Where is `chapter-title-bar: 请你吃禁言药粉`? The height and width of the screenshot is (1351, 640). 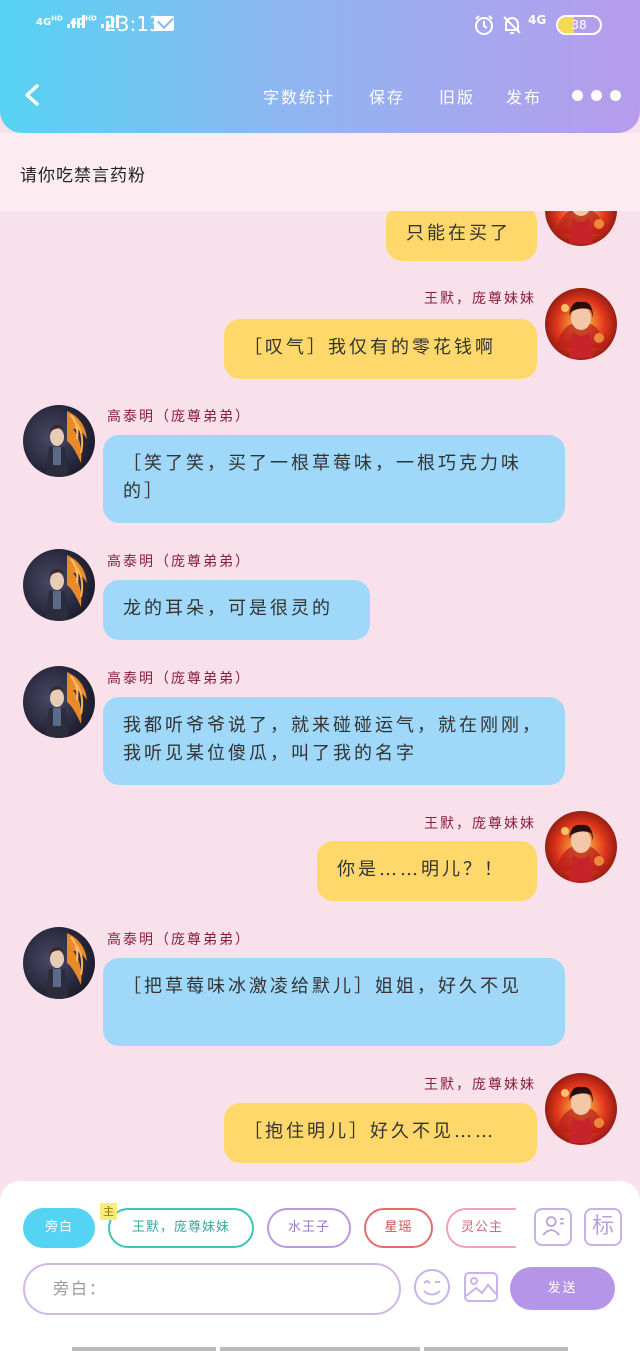
chapter-title-bar: 请你吃禁言药粉 is located at coordinates (320, 172).